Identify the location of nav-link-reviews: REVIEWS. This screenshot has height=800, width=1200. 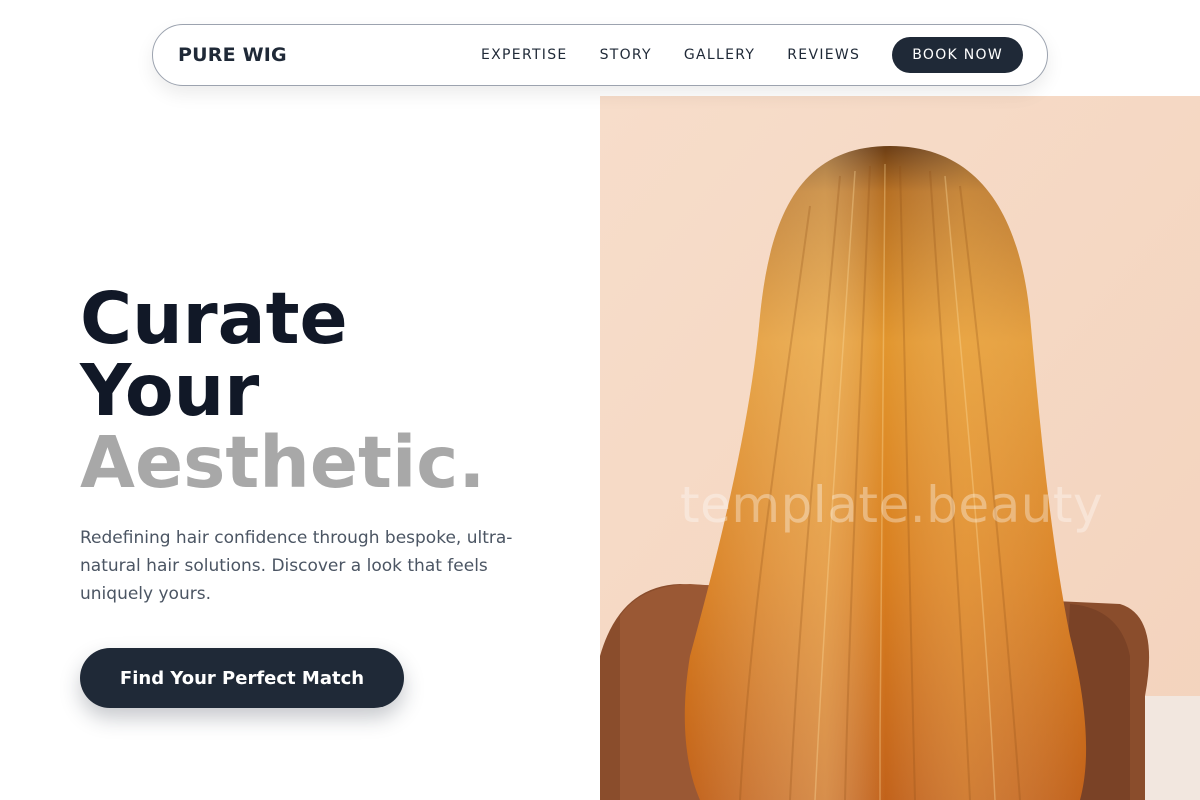
(823, 55).